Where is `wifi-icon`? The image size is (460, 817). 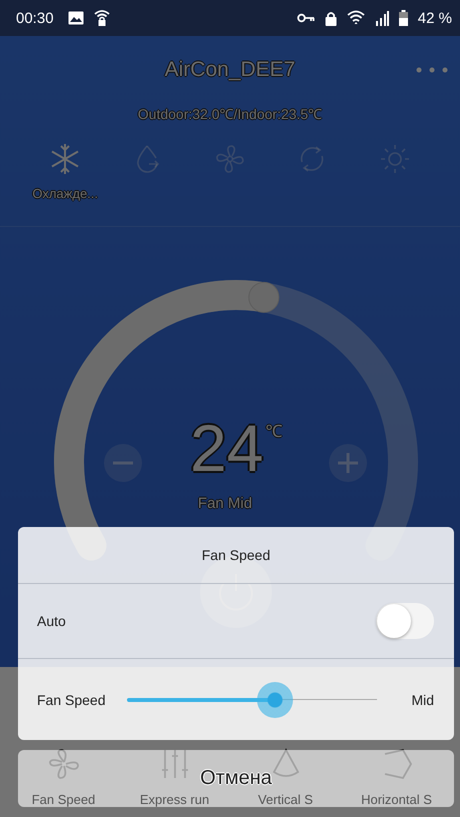 wifi-icon is located at coordinates (355, 18).